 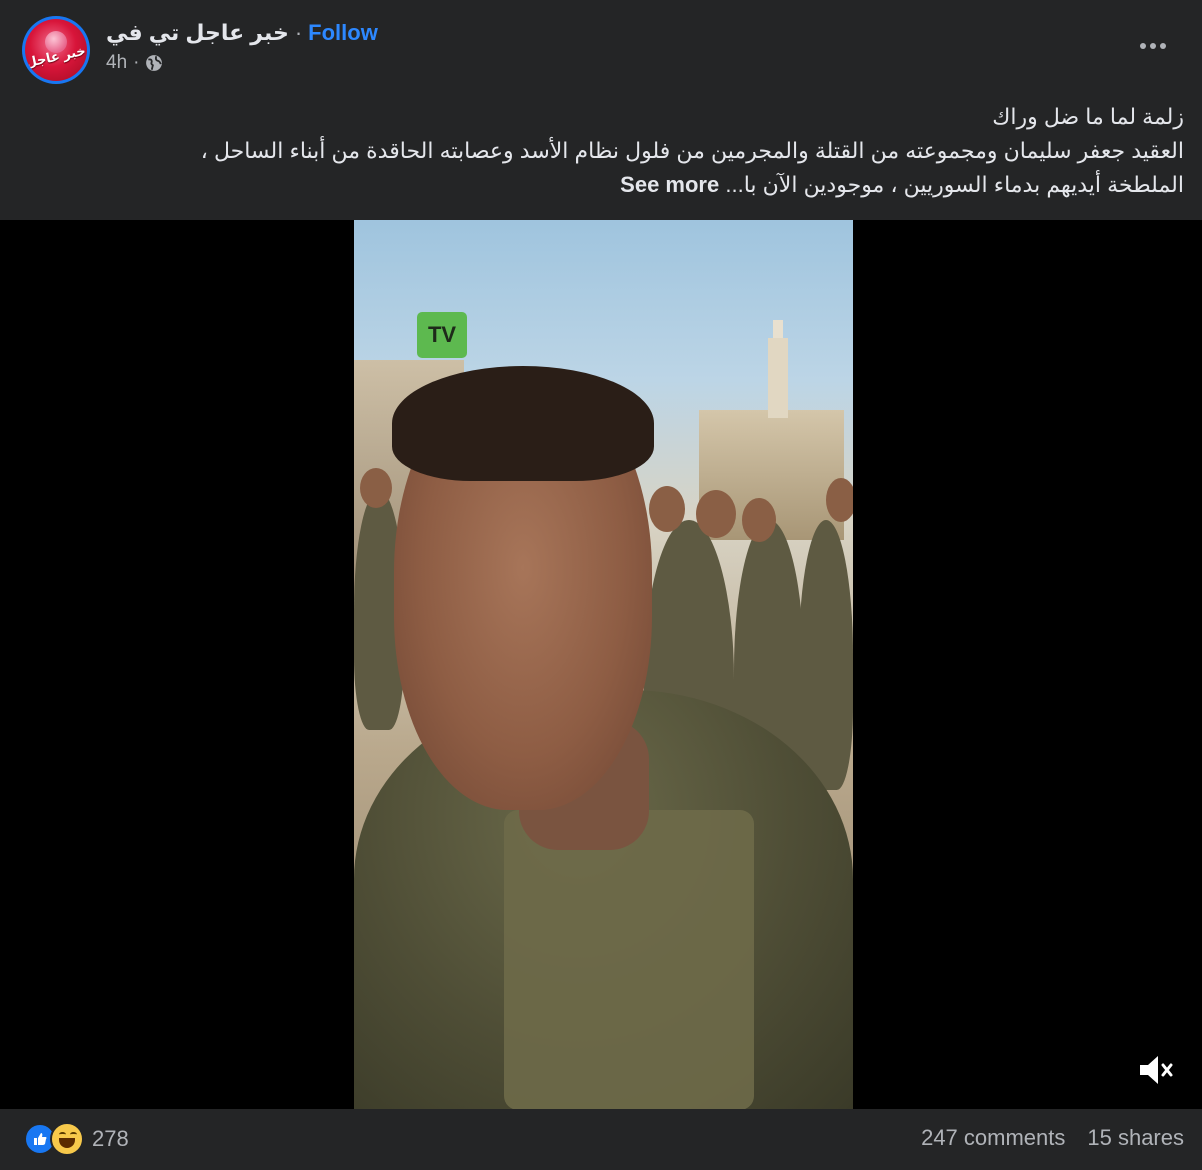 What do you see at coordinates (601, 1139) in the screenshot?
I see `post-footer: 278 247 comments 15 shares` at bounding box center [601, 1139].